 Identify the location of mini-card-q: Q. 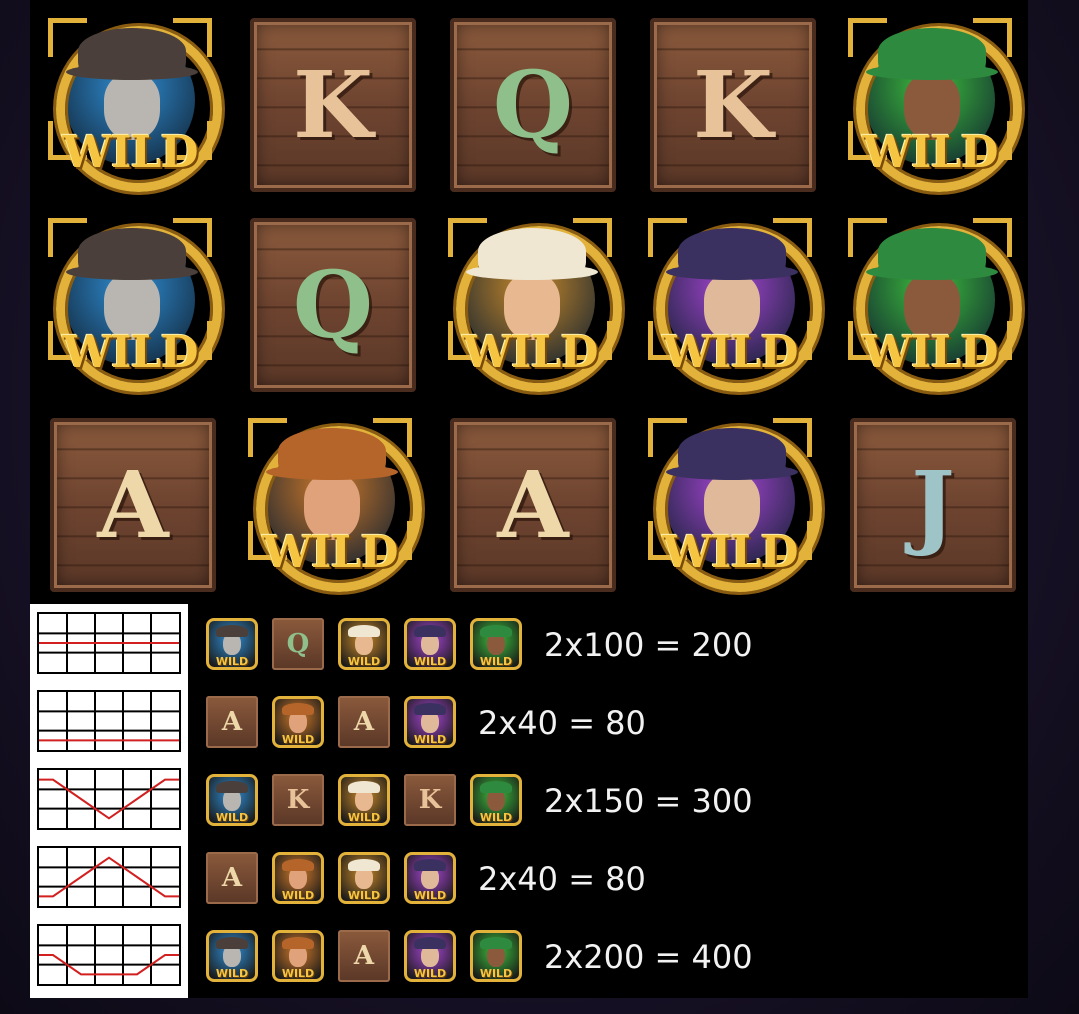
(298, 644).